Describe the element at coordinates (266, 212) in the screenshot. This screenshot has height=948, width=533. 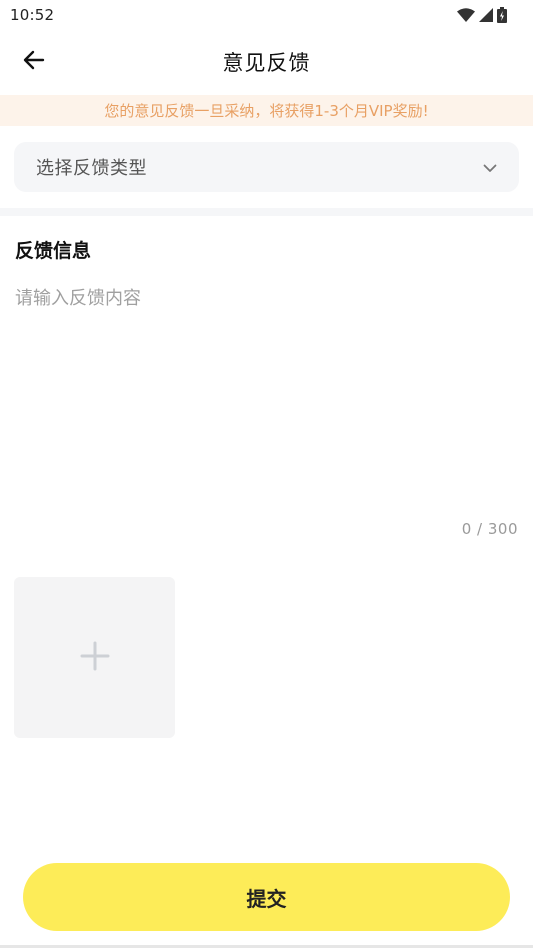
I see `section-divider` at that location.